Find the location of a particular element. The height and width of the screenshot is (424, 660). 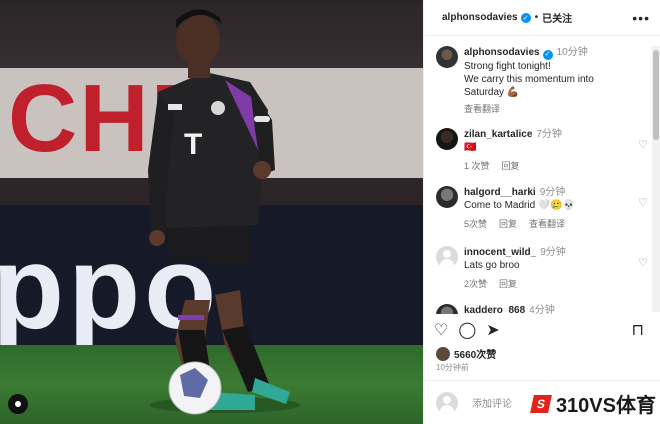

follow-state-button: 已关注 is located at coordinates (557, 17).